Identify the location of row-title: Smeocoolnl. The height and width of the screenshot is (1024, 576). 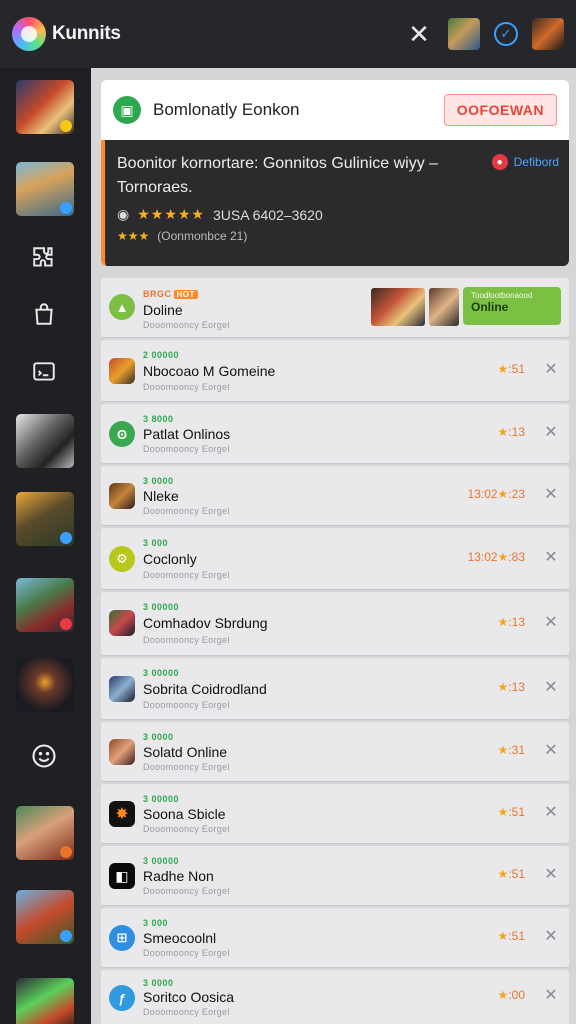
(180, 938).